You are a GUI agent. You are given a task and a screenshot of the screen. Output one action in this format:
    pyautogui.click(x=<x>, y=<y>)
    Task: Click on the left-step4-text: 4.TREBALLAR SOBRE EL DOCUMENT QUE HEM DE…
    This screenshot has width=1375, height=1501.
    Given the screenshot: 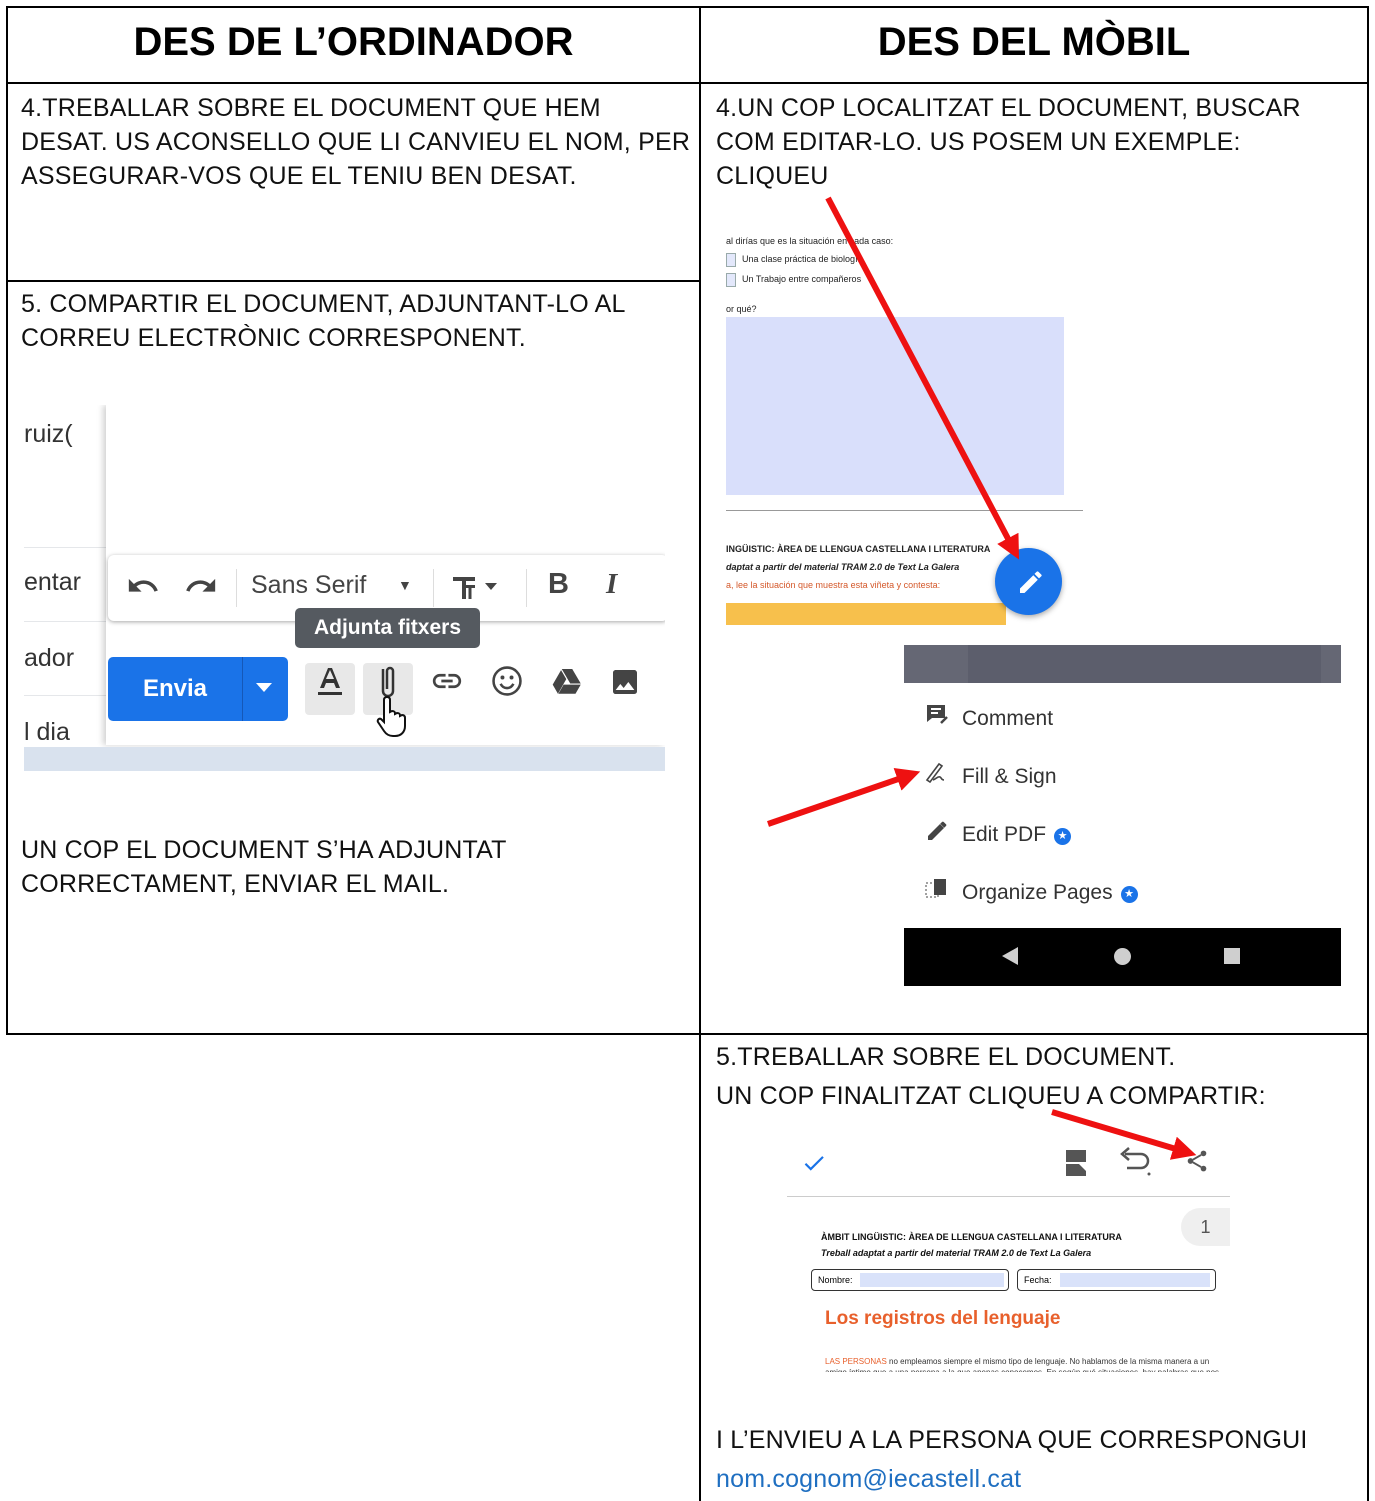 What is the action you would take?
    pyautogui.click(x=356, y=142)
    